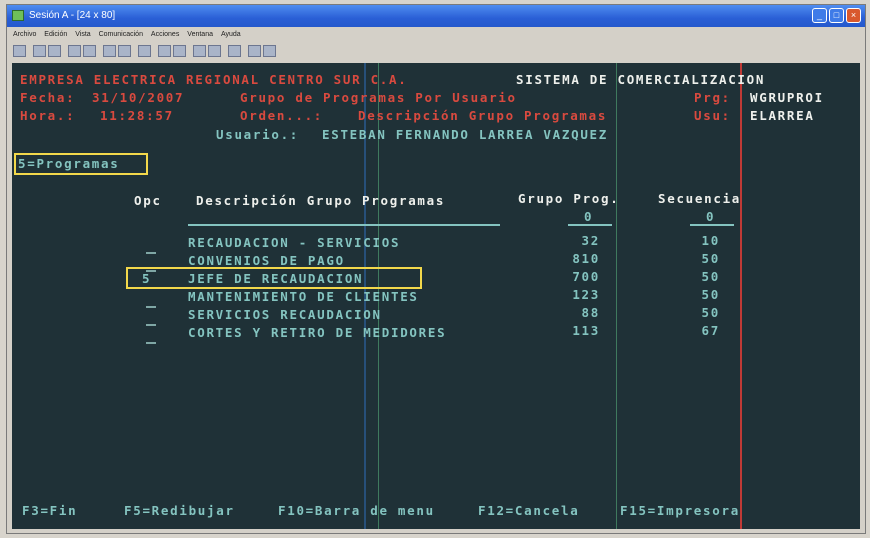 This screenshot has height=538, width=870. Describe the element at coordinates (19, 51) in the screenshot. I see `print-icon` at that location.